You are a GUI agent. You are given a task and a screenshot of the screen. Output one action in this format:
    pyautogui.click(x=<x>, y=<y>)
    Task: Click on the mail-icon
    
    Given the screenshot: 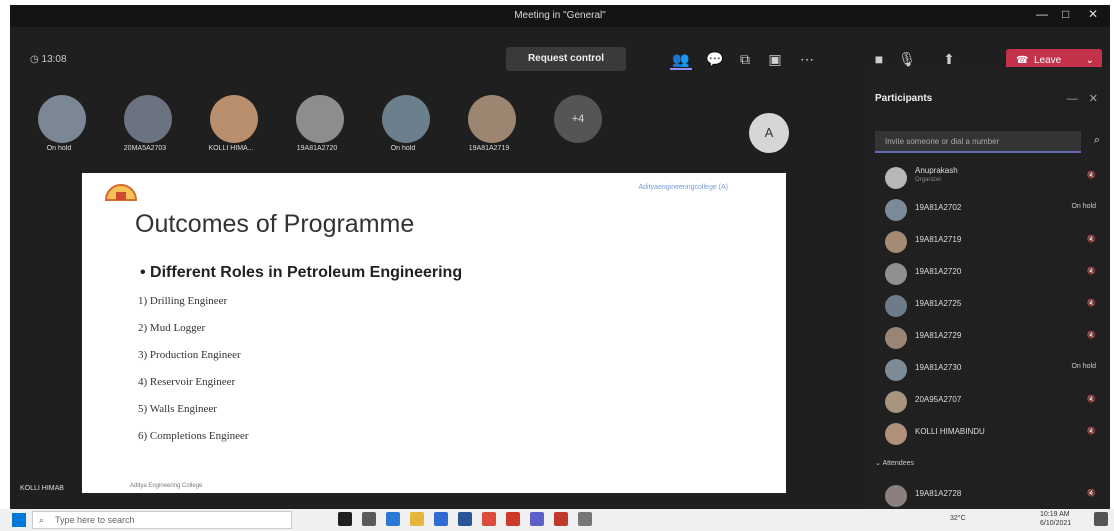 What is the action you would take?
    pyautogui.click(x=465, y=519)
    